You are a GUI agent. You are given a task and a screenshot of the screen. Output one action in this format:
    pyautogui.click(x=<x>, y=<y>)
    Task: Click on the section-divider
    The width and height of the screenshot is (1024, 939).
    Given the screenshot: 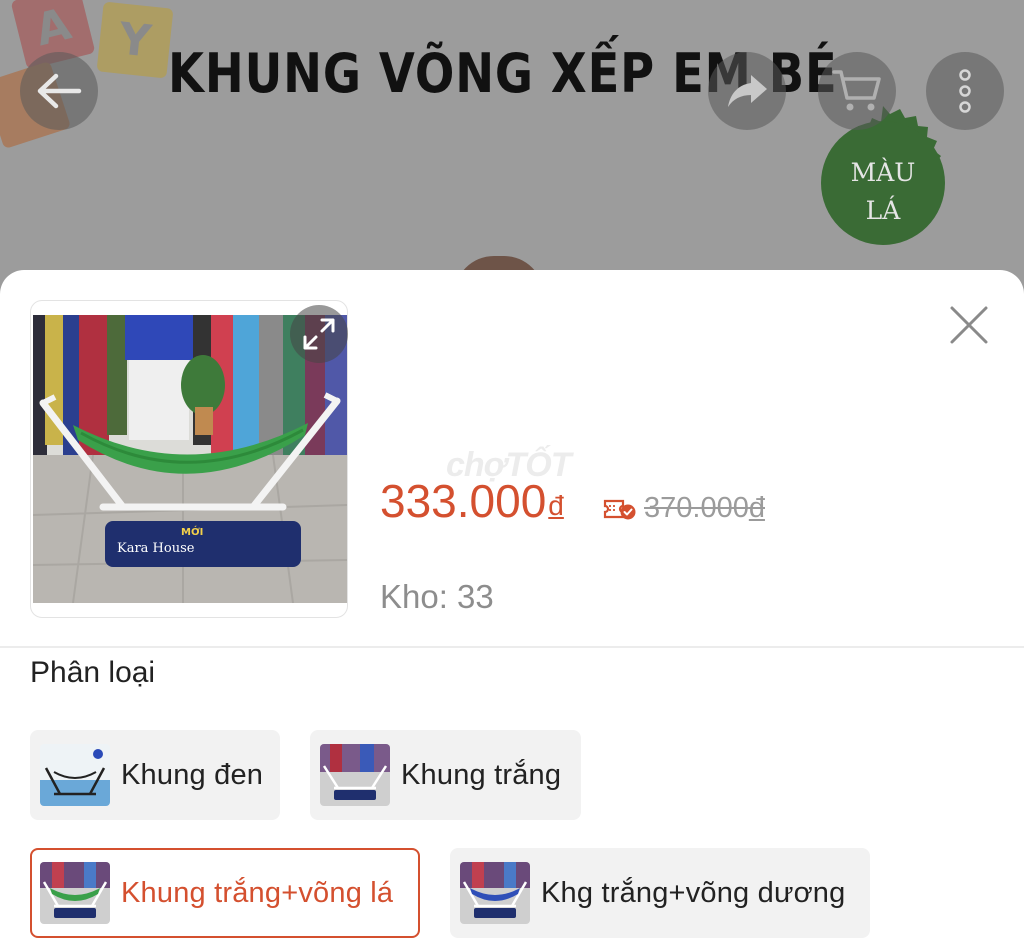 What is the action you would take?
    pyautogui.click(x=512, y=647)
    